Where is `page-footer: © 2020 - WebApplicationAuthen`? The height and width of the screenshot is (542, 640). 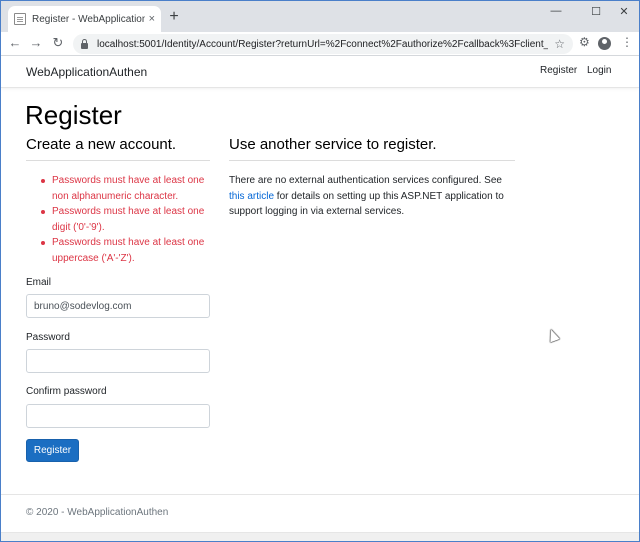
page-footer: © 2020 - WebApplicationAuthen is located at coordinates (320, 513).